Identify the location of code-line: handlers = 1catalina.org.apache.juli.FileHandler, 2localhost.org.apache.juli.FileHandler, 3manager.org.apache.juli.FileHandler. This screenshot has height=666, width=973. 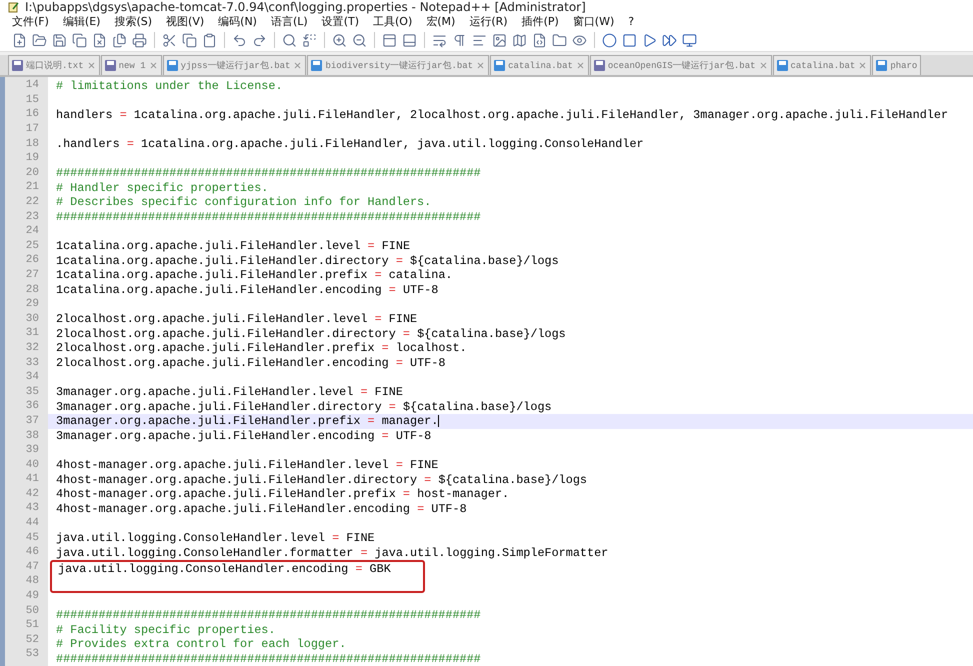
(502, 114).